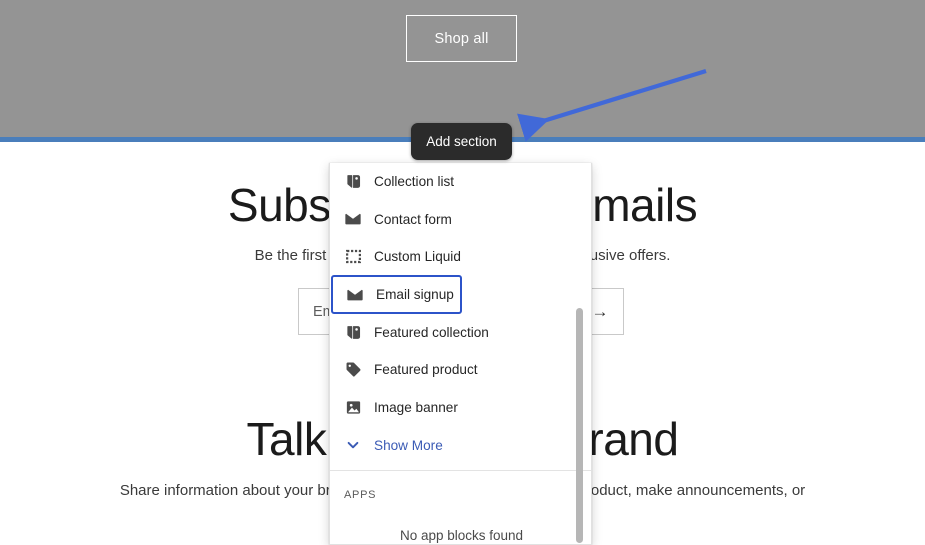 This screenshot has height=545, width=925. I want to click on menu-item-custom-liquid: Custom Liquid, so click(460, 257).